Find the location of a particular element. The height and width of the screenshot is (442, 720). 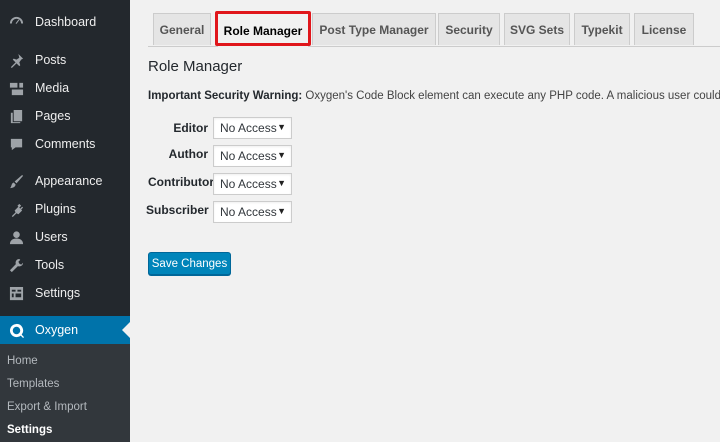

pages-icon is located at coordinates (16, 116).